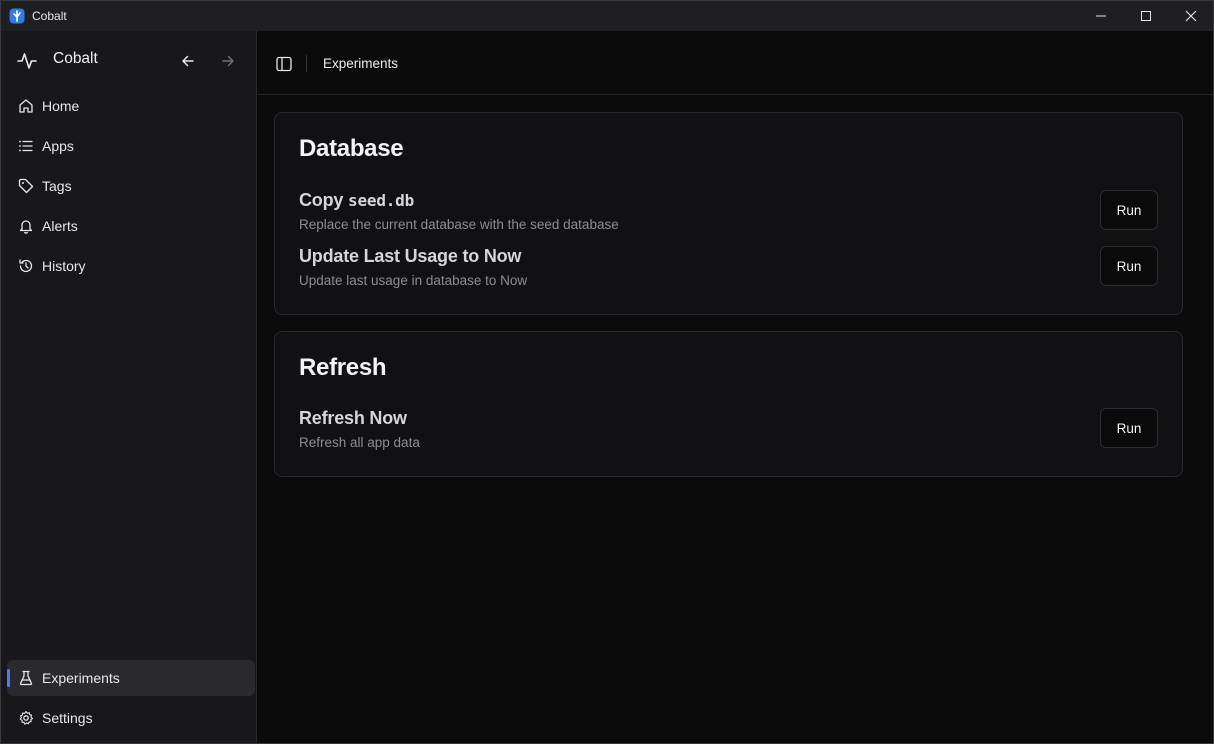 The height and width of the screenshot is (744, 1214). Describe the element at coordinates (735, 63) in the screenshot. I see `page-header: Experiments` at that location.